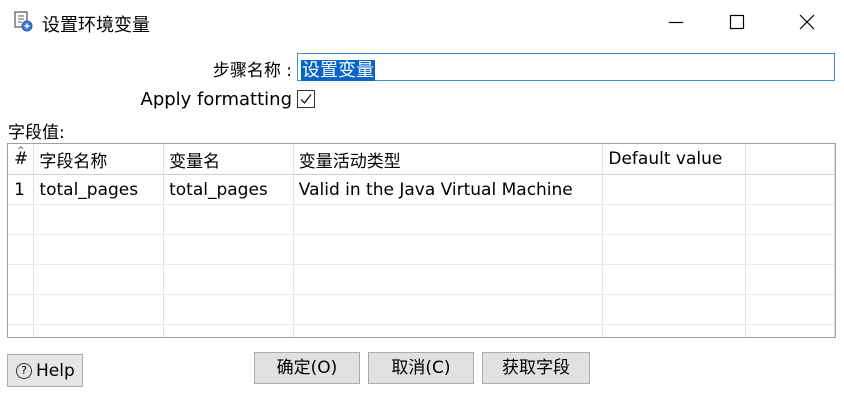 This screenshot has height=398, width=844. Describe the element at coordinates (566, 67) in the screenshot. I see `step-name-input: 设置变量` at that location.